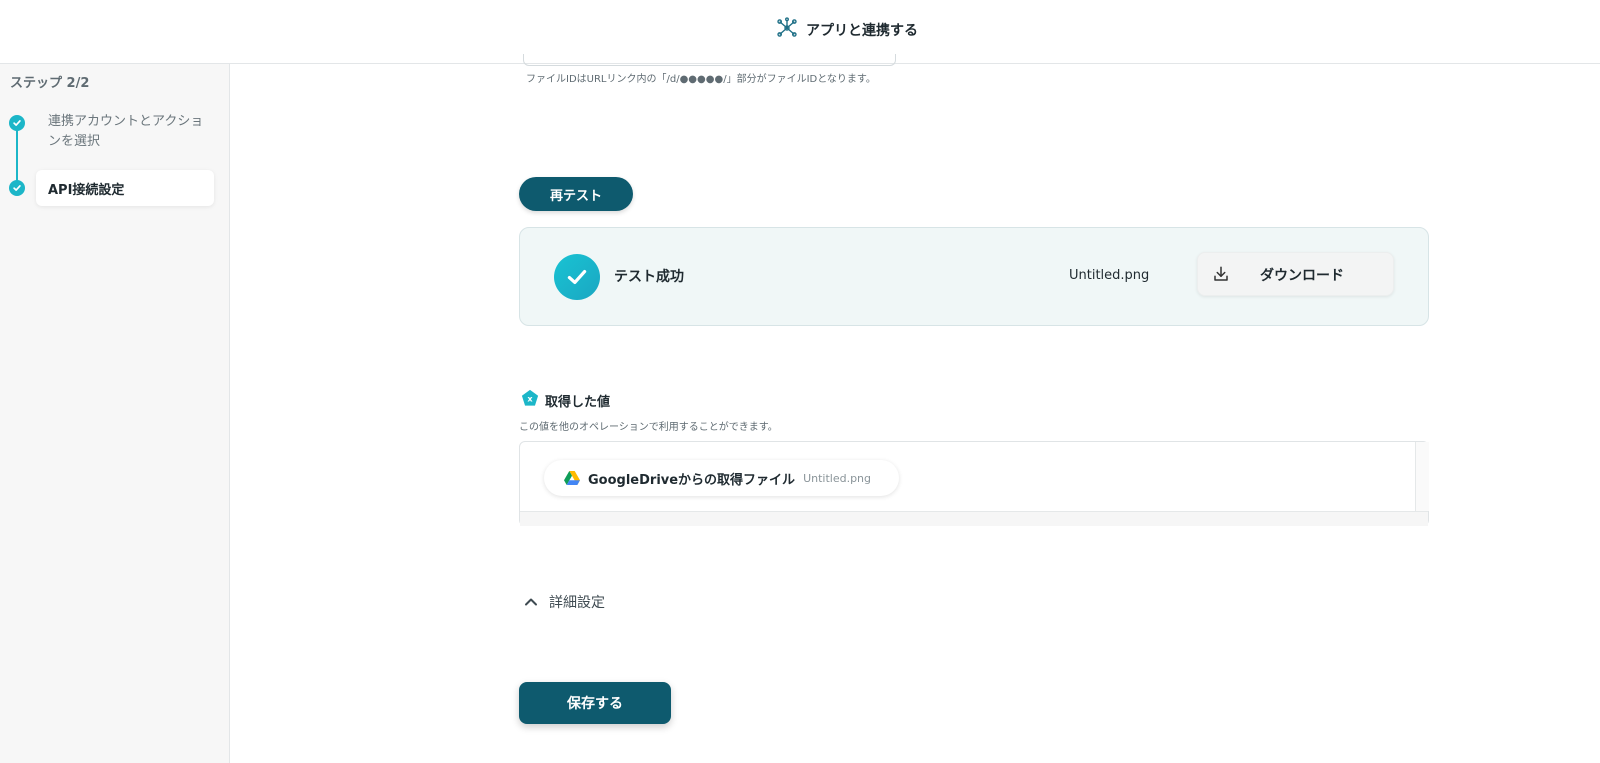 Image resolution: width=1600 pixels, height=763 pixels. I want to click on google-drive-icon, so click(572, 478).